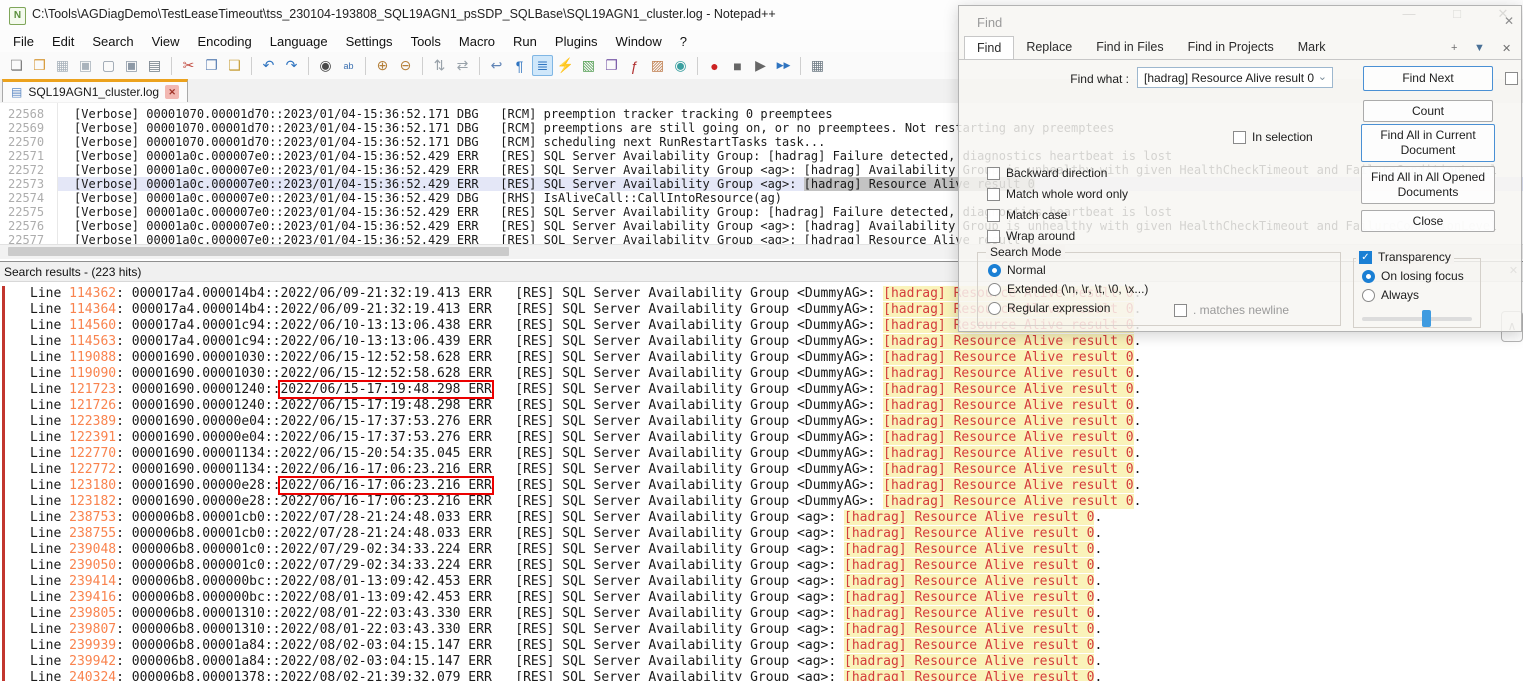  Describe the element at coordinates (95, 90) in the screenshot. I see `tab-sql19agn1-cluster-log: ▤ SQL19AGN1_cluster.log ✕` at that location.